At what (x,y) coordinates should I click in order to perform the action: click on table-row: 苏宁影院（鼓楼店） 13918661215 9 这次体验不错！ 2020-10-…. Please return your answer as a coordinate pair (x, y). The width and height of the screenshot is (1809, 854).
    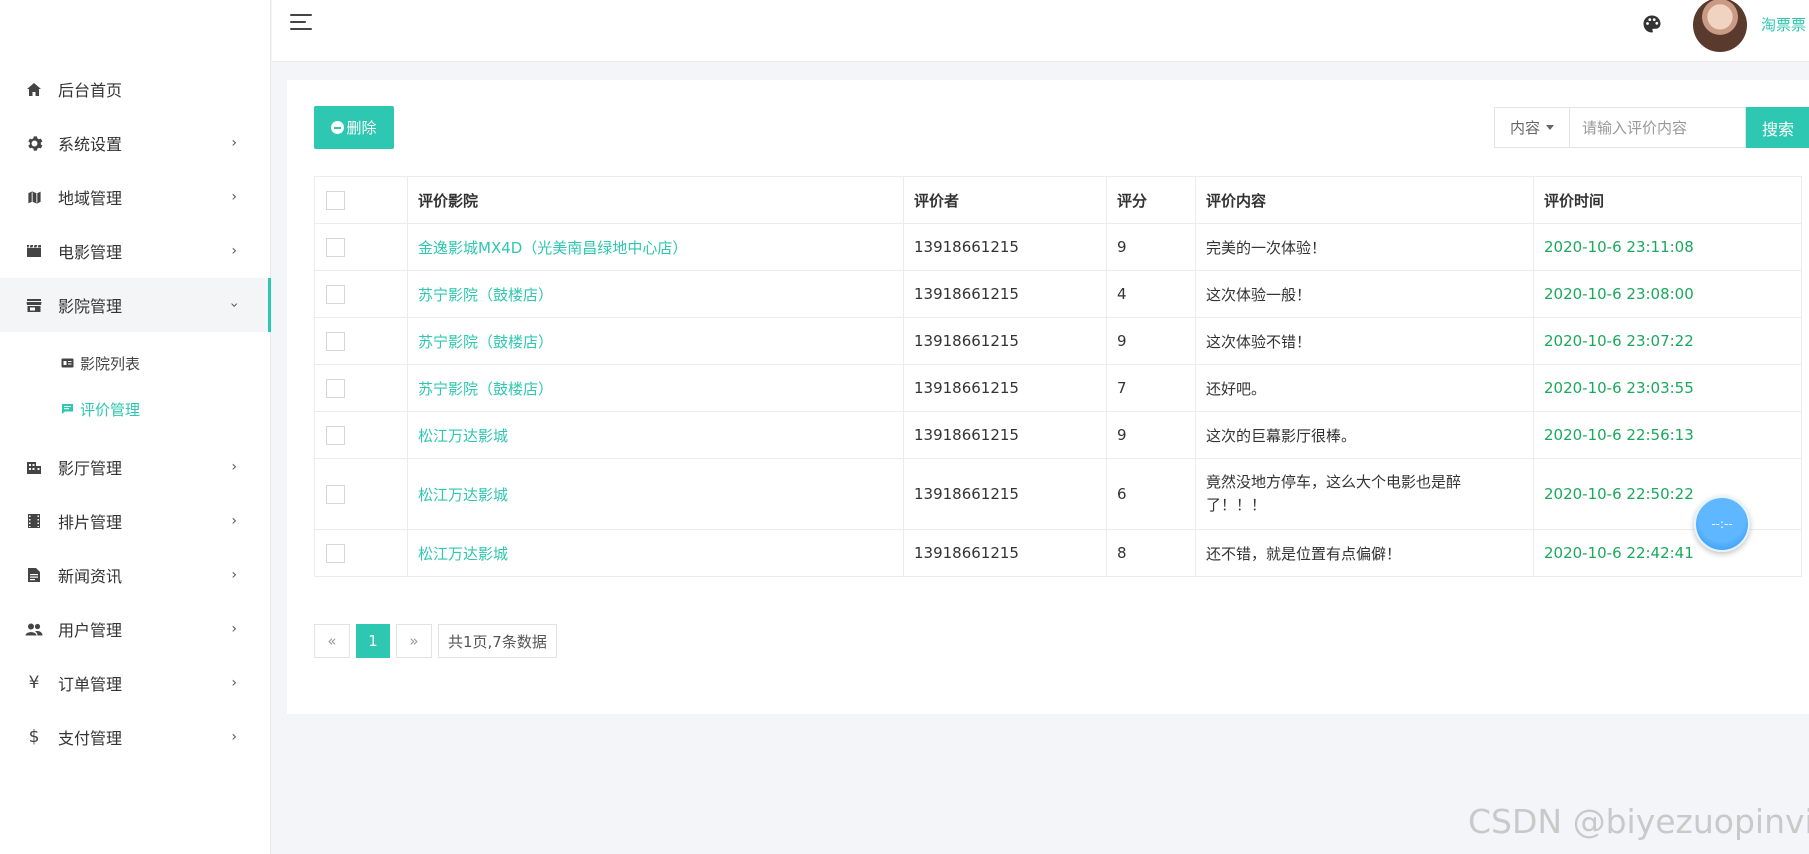
    Looking at the image, I should click on (1058, 341).